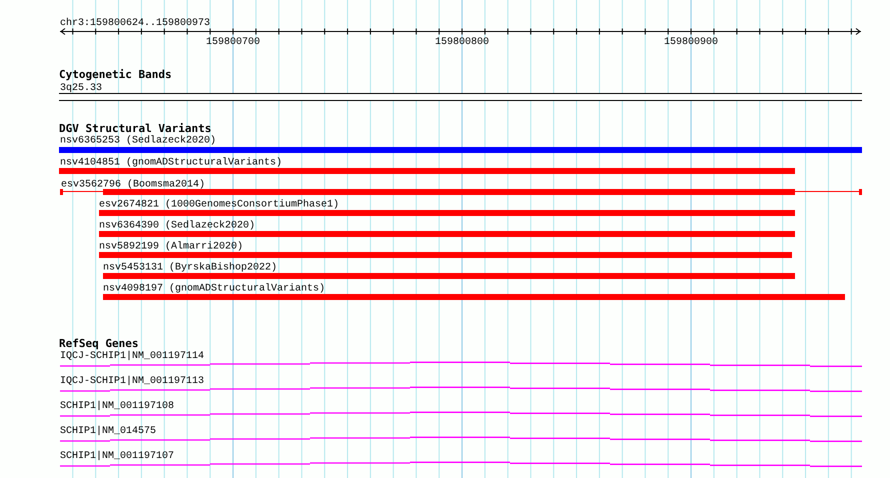 Image resolution: width=890 pixels, height=478 pixels. What do you see at coordinates (133, 185) in the screenshot?
I see `variant-label: esv3562796 (Boomsma2014)` at bounding box center [133, 185].